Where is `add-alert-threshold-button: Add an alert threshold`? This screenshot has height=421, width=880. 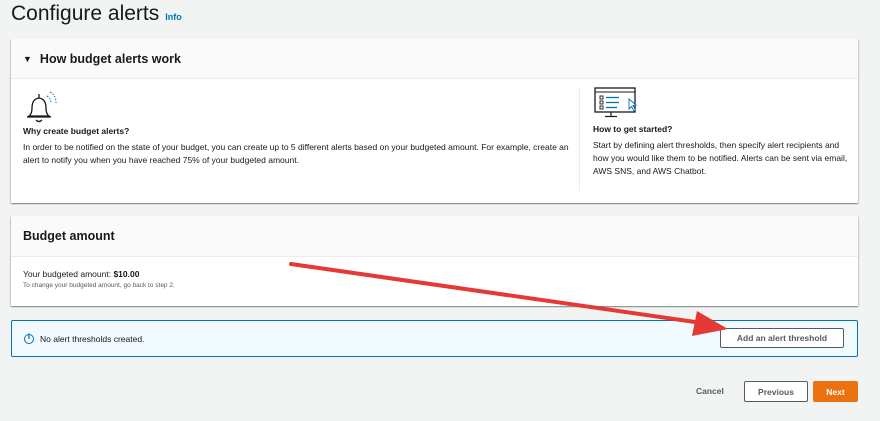
add-alert-threshold-button: Add an alert threshold is located at coordinates (782, 338).